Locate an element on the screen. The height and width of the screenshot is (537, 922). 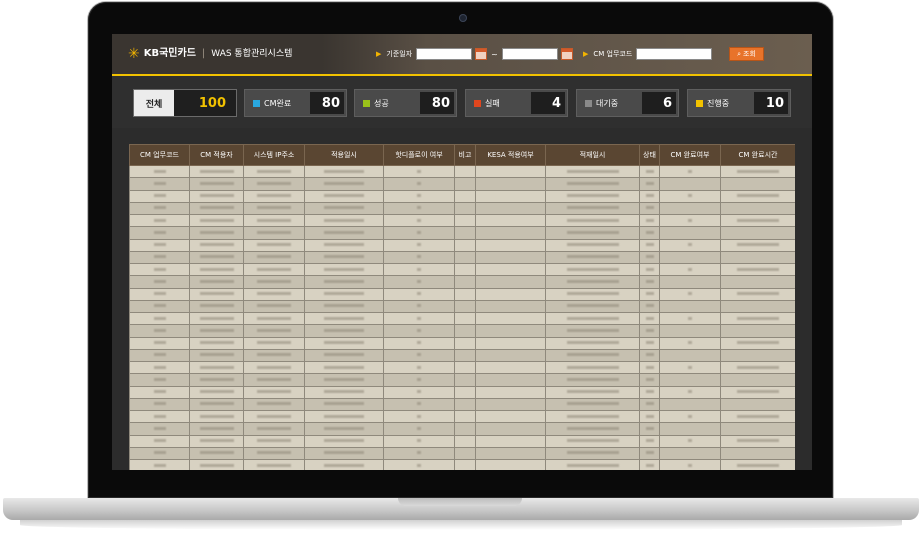
stat-label: CM완료 is located at coordinates (278, 103).